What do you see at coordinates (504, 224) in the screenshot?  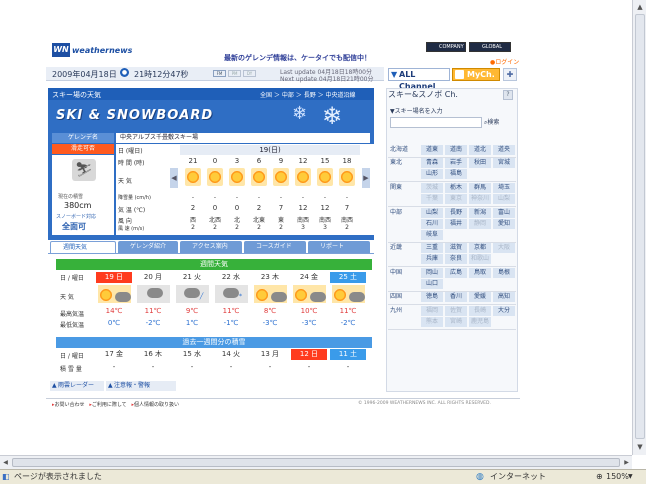 I see `area-button: 愛知` at bounding box center [504, 224].